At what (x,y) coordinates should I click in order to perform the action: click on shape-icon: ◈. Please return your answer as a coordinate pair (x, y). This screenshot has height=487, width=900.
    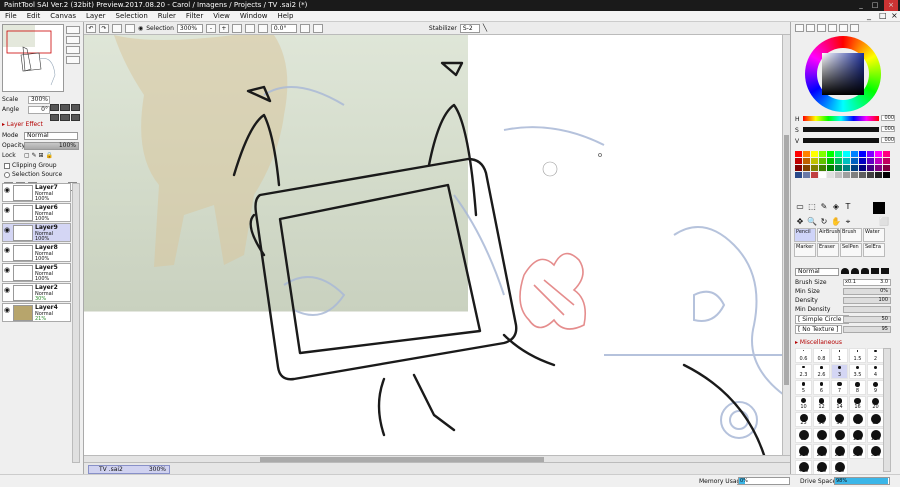
    Looking at the image, I should click on (836, 207).